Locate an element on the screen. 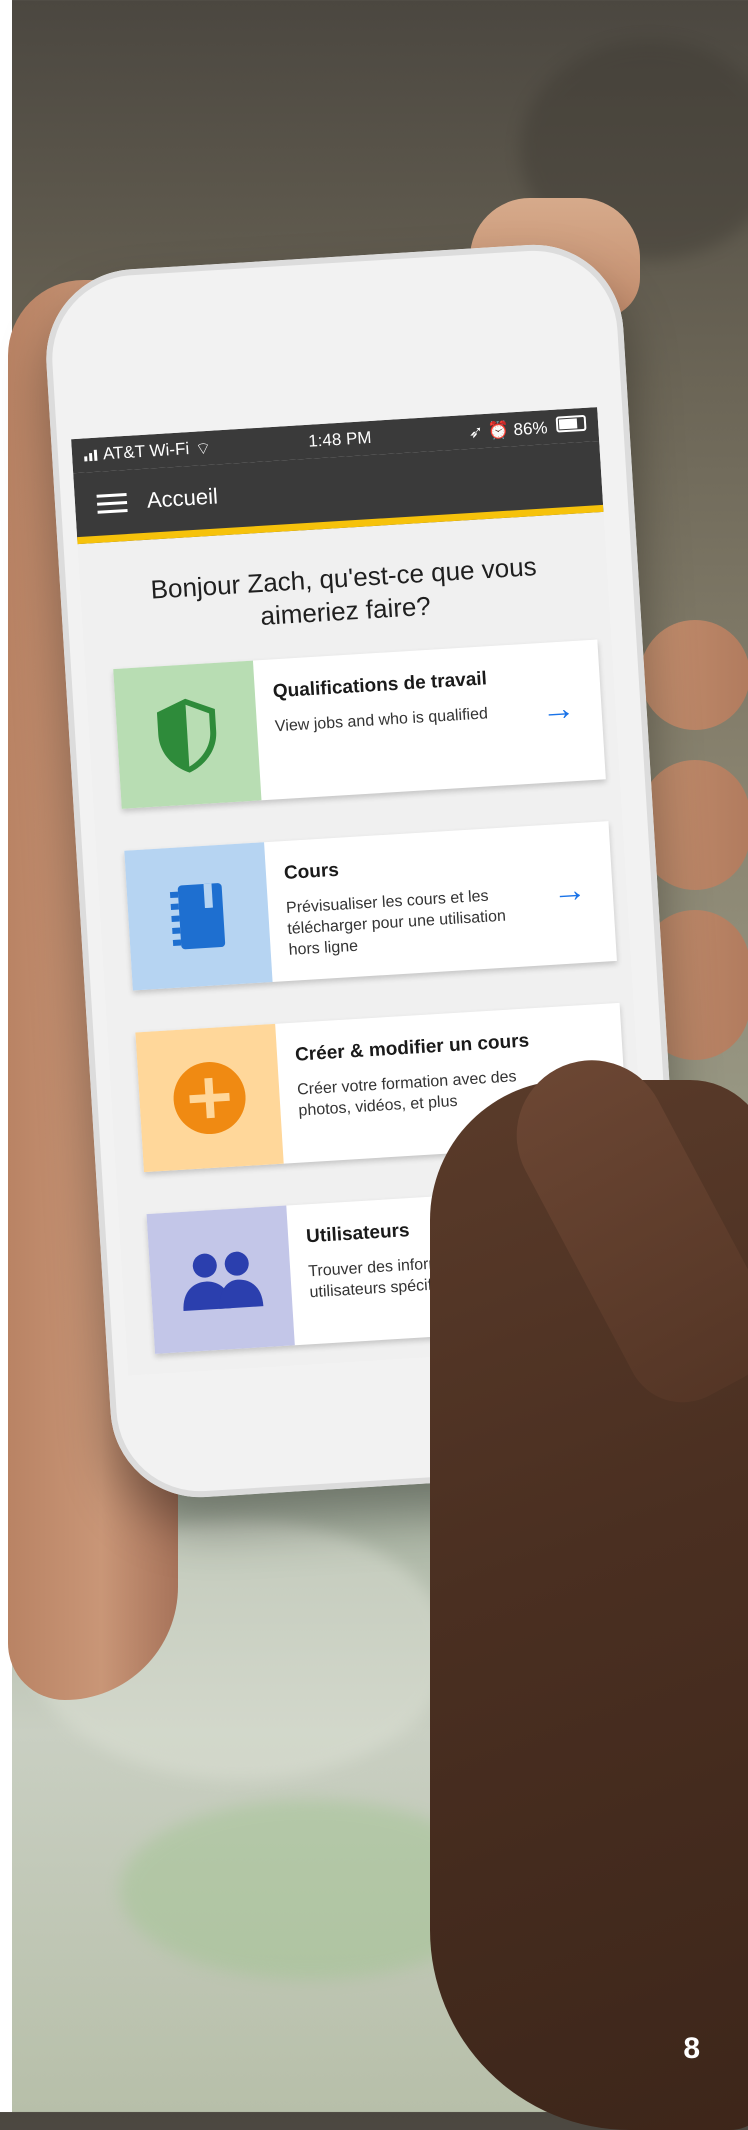  carrier-label: AT&T Wi-Fi is located at coordinates (146, 451).